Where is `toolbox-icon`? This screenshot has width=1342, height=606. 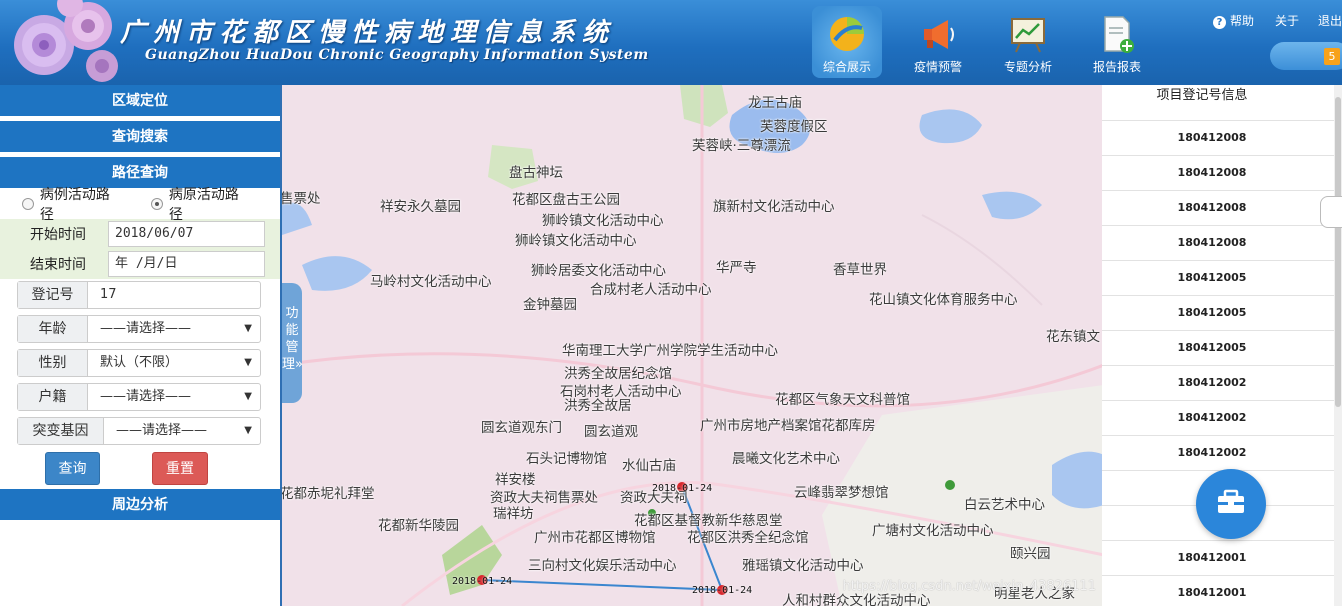
toolbox-icon is located at coordinates (1231, 501).